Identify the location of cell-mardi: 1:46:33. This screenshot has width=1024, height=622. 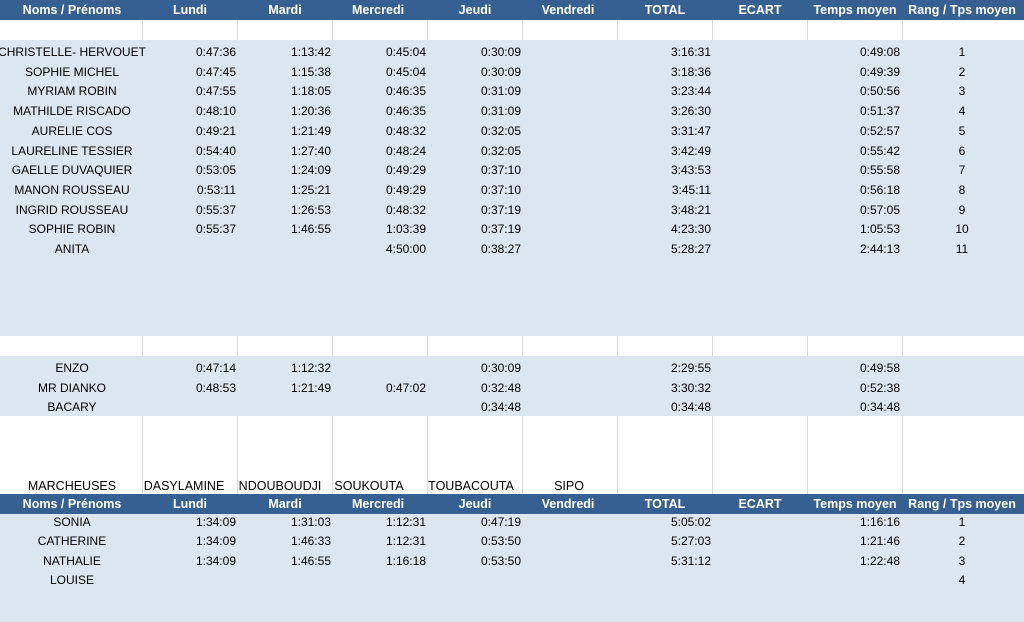
(310, 541).